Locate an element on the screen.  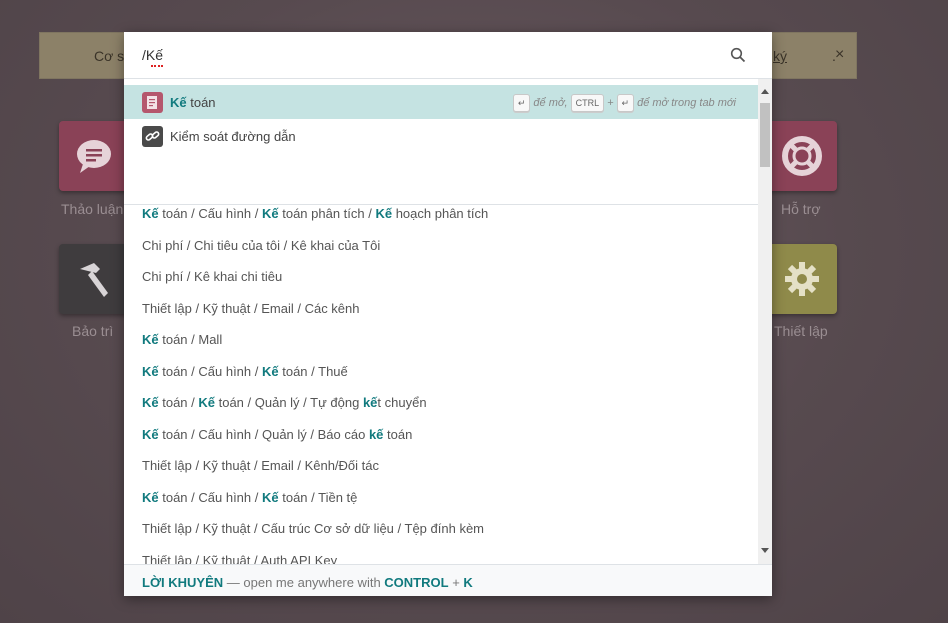
result-text: toán / Cấu hình / Quản lý / Báo cáo is located at coordinates (263, 434).